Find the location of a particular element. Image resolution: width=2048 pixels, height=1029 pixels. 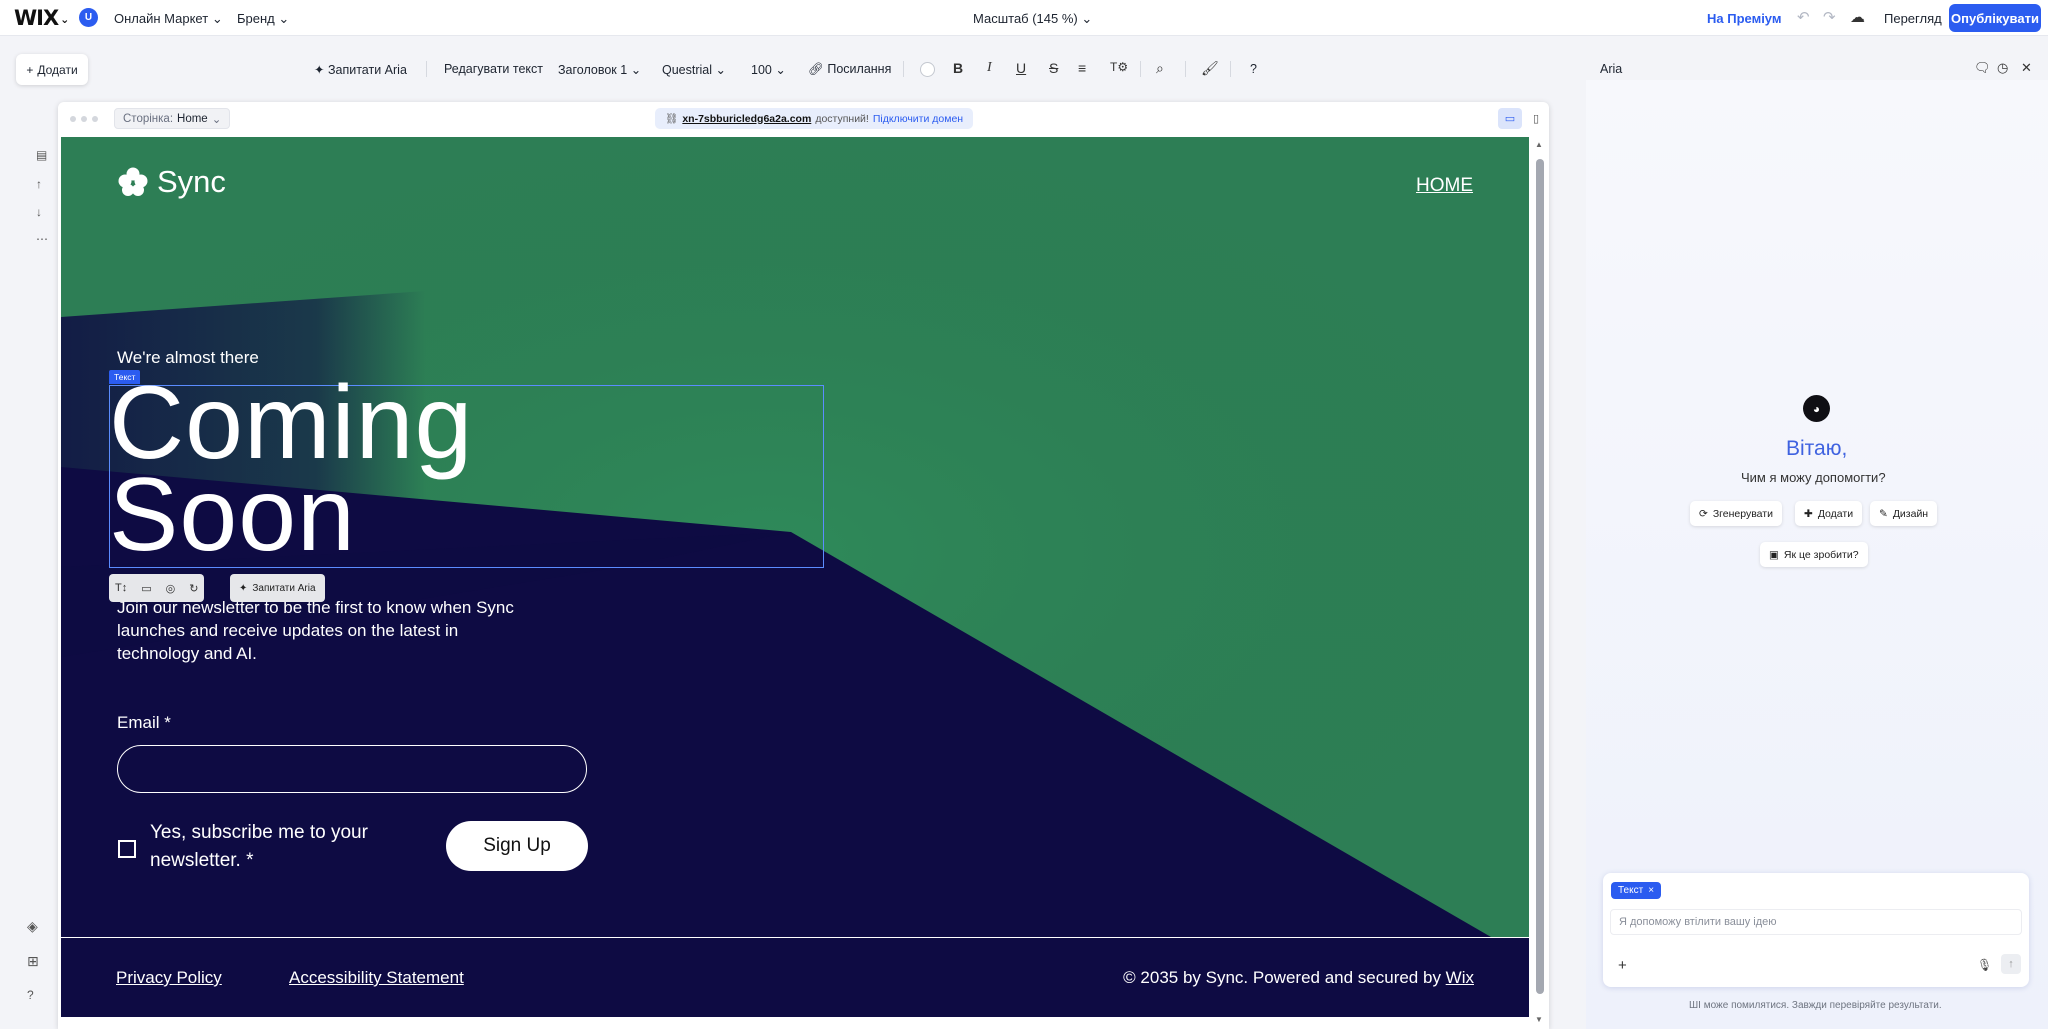

redo-icon: ↷ is located at coordinates (1829, 17).